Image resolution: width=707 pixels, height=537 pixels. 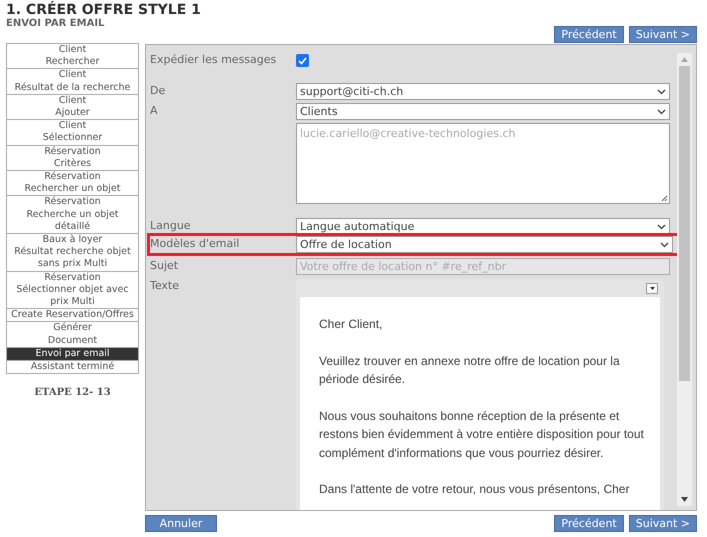 I want to click on page-title: 1. CRÉER OFFRE STYLE 1, so click(x=104, y=10).